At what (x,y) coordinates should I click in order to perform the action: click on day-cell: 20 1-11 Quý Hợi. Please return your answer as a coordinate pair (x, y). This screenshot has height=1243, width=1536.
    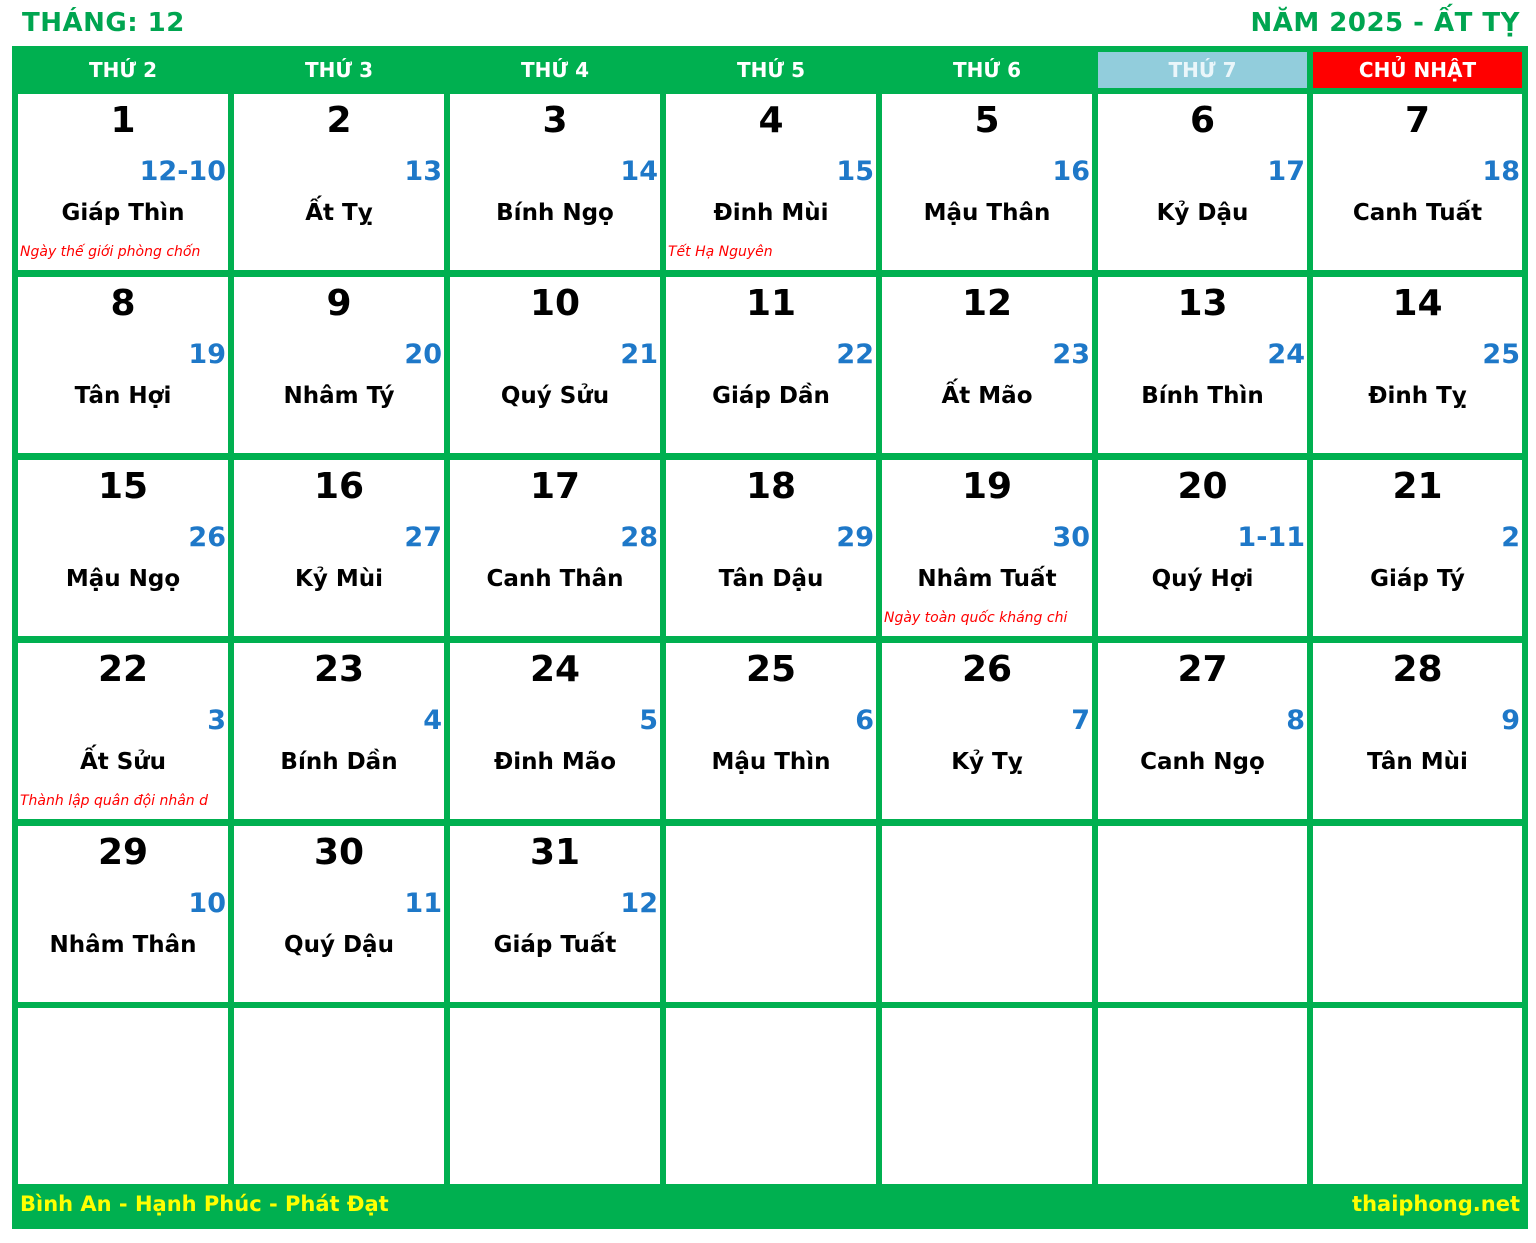
    Looking at the image, I should click on (1202, 548).